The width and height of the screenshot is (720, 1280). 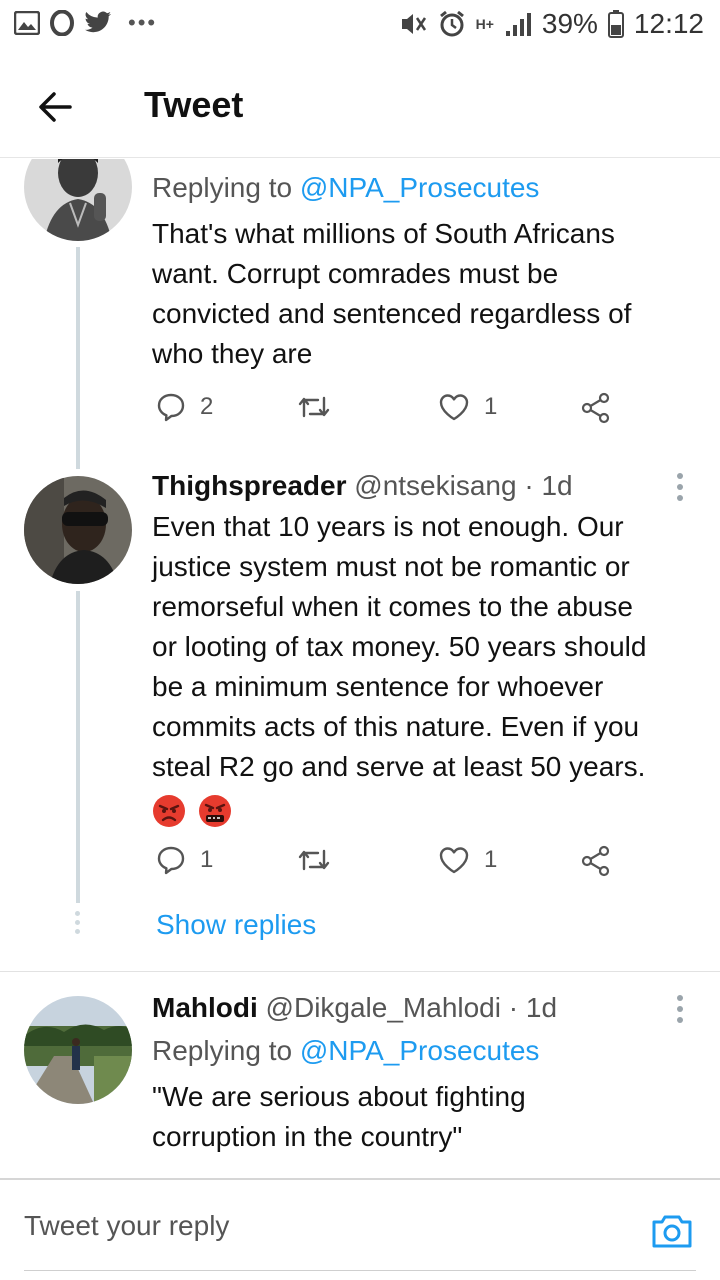 I want to click on camera-icon, so click(x=672, y=1231).